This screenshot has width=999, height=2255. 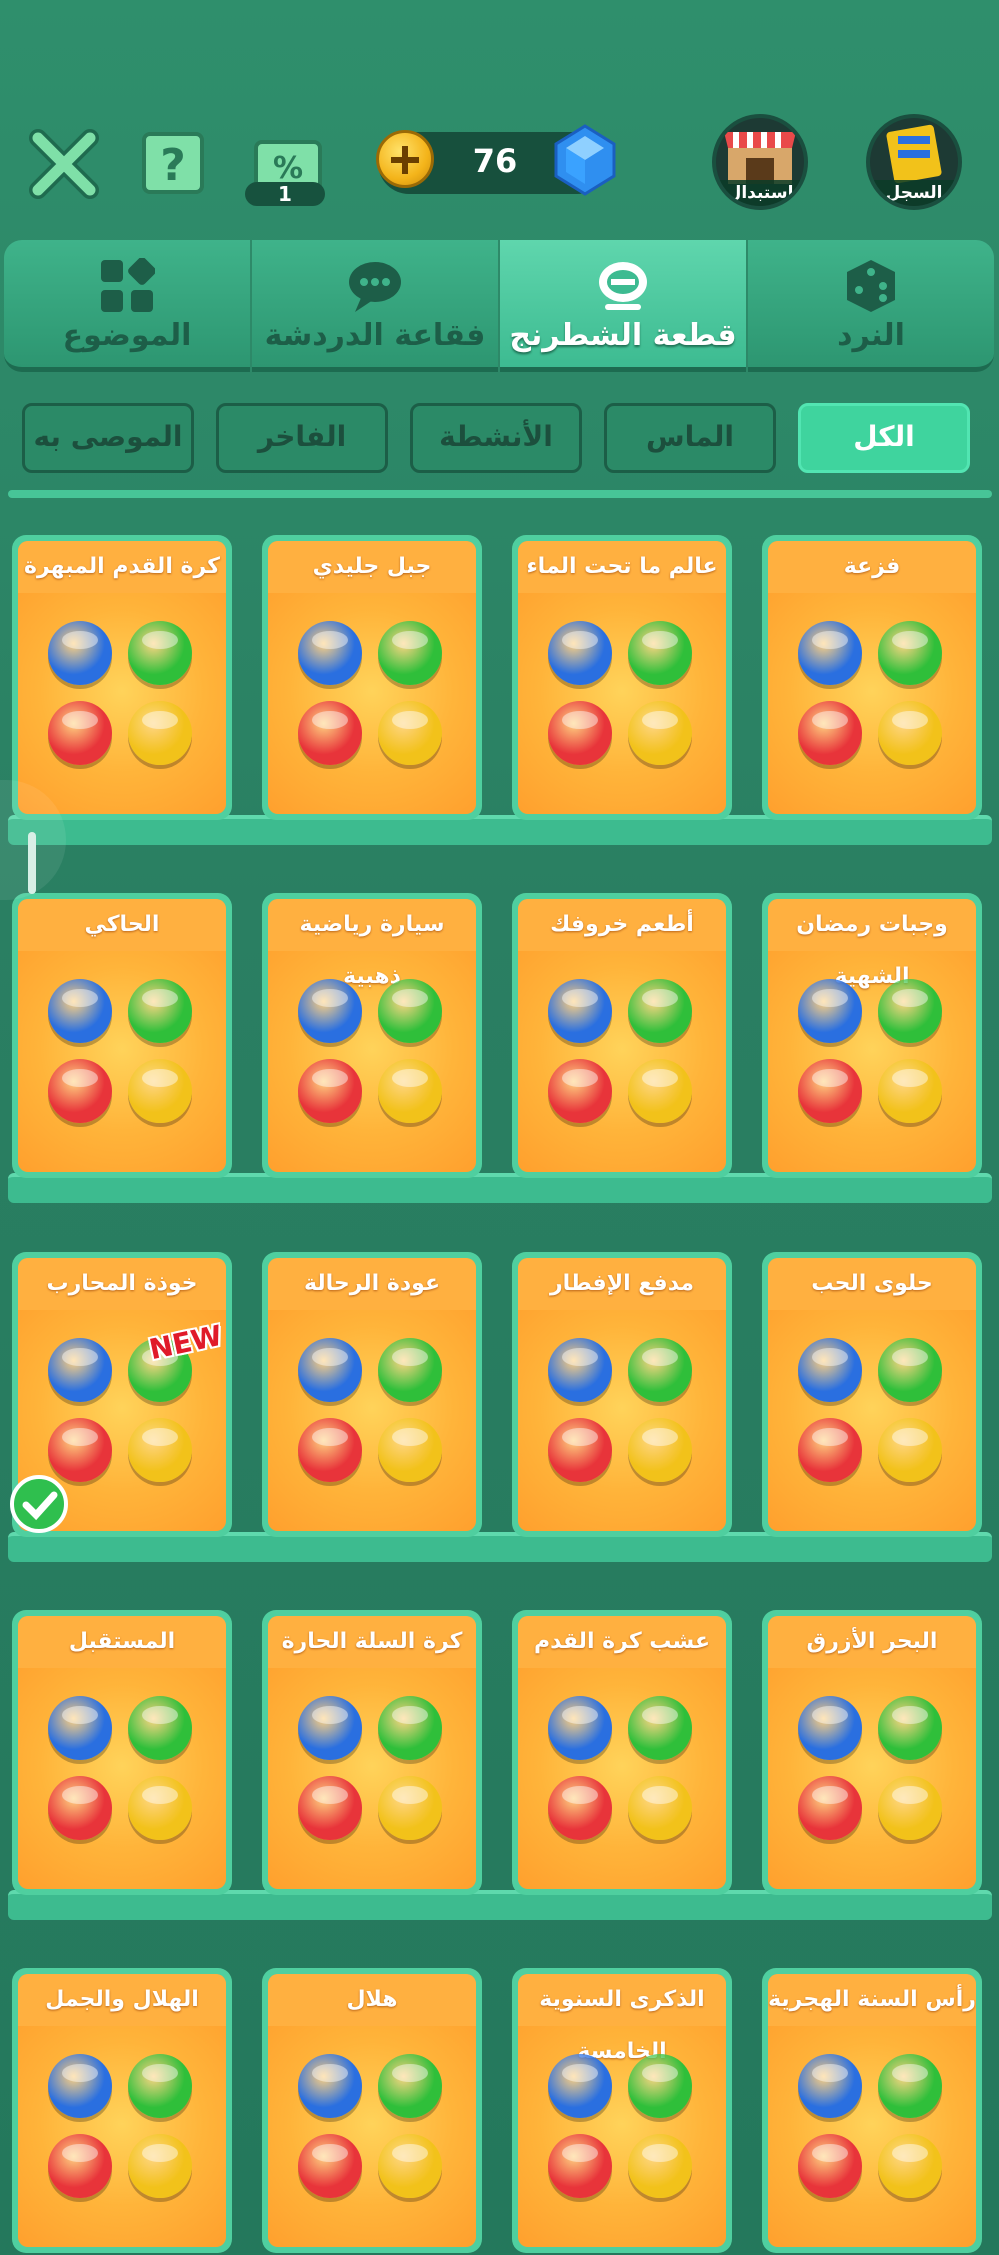 I want to click on card-body: مدفع الإفطار, so click(x=622, y=1394).